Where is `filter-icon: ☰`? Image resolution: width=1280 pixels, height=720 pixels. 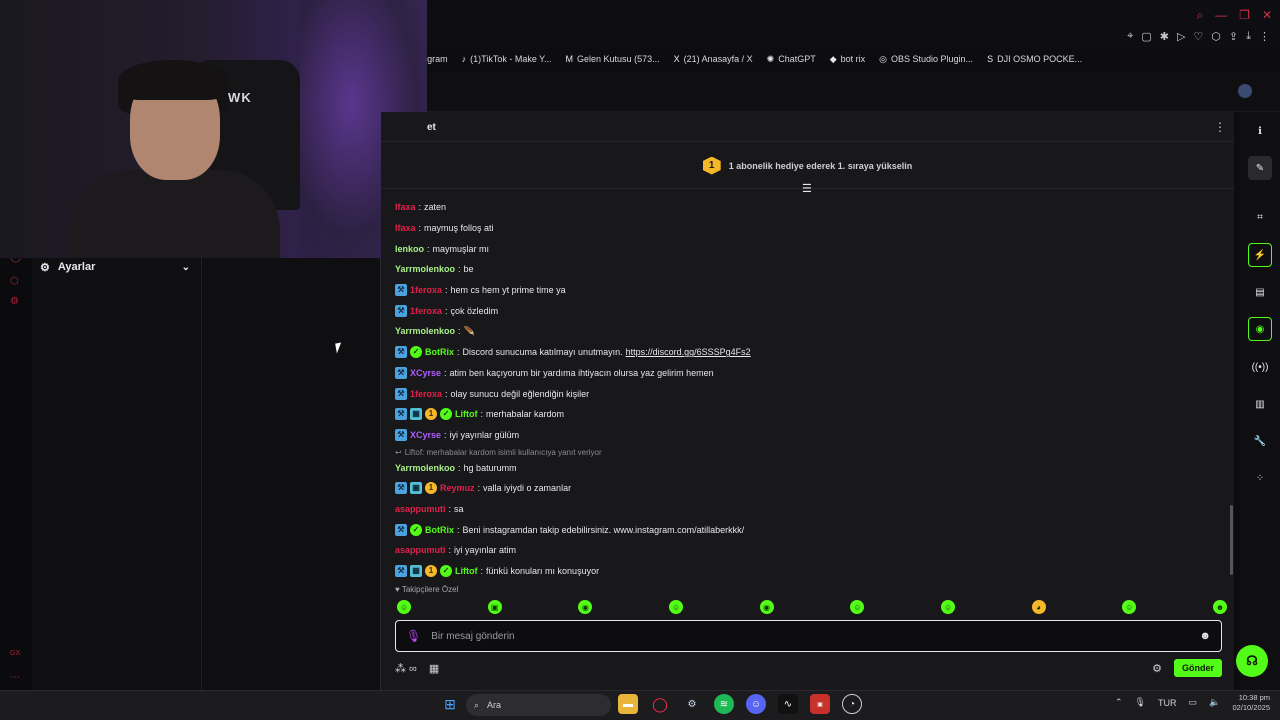
filter-icon: ☰ is located at coordinates (807, 188).